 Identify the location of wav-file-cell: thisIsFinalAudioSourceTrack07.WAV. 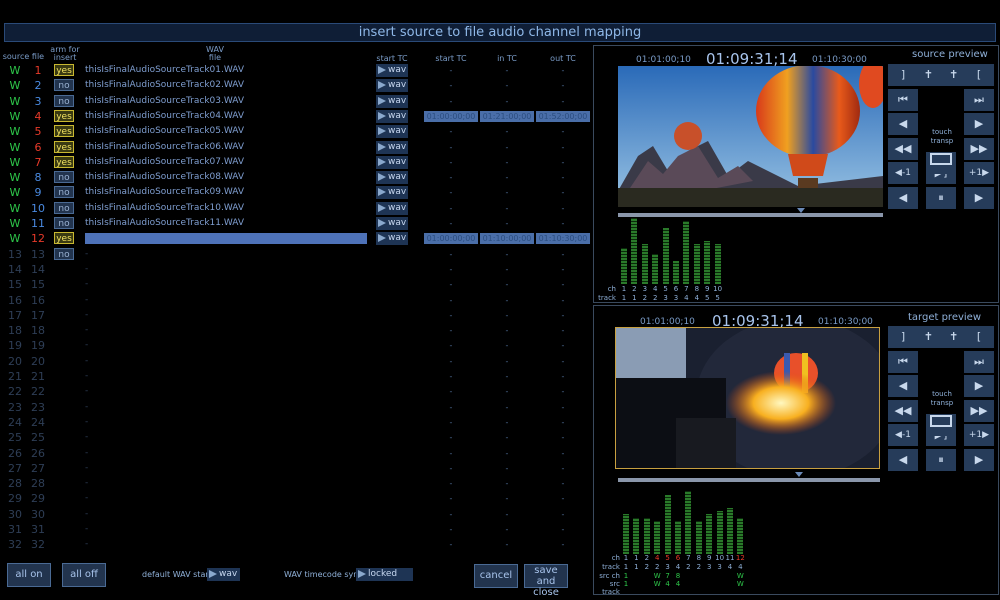
(226, 162).